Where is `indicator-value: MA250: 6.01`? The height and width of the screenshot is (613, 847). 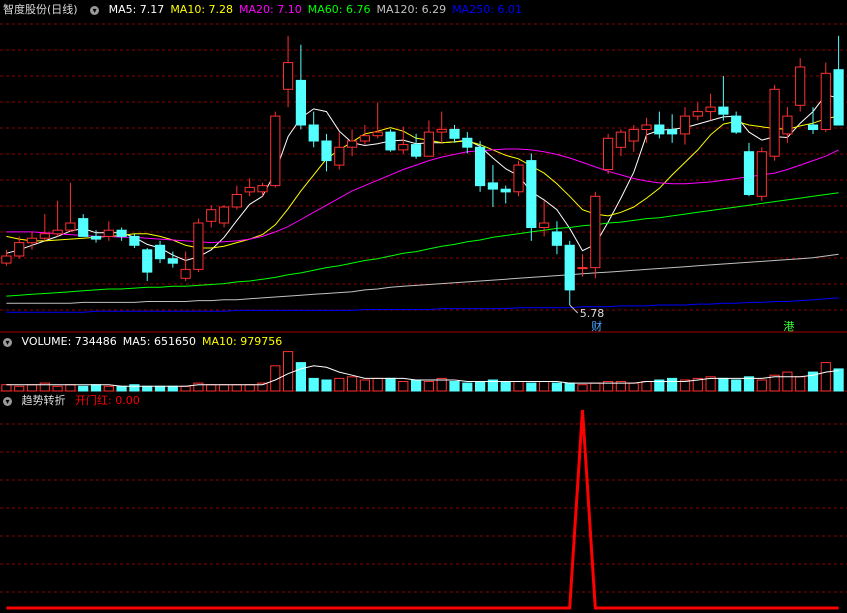
indicator-value: MA250: 6.01 is located at coordinates (487, 9).